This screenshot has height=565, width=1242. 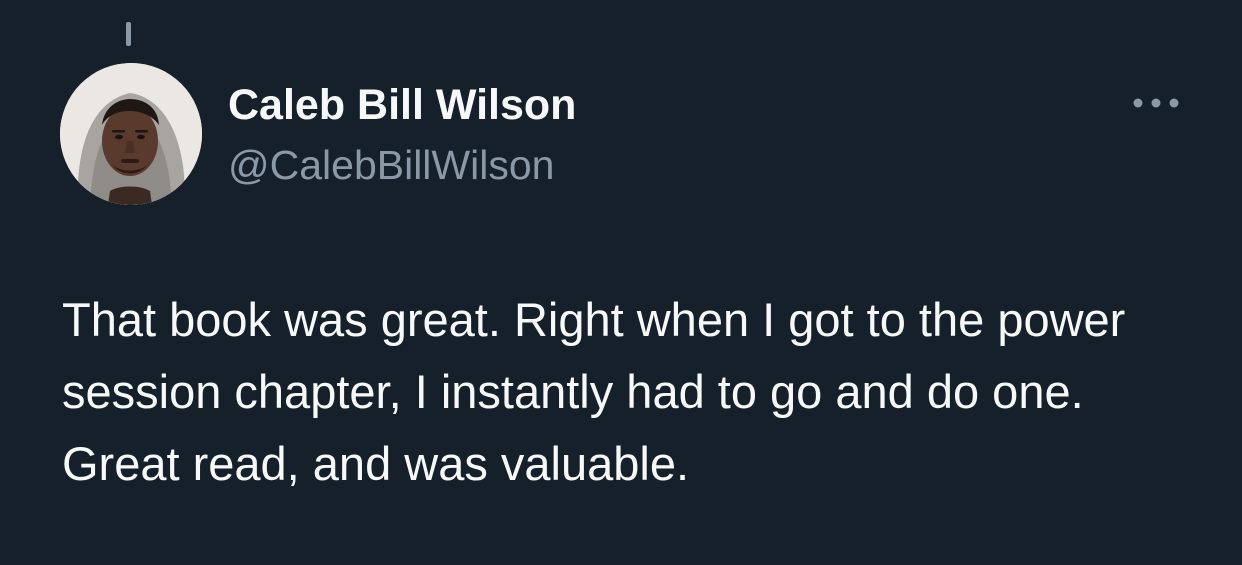 What do you see at coordinates (402, 105) in the screenshot?
I see `author-display-name: Caleb Bill Wilson` at bounding box center [402, 105].